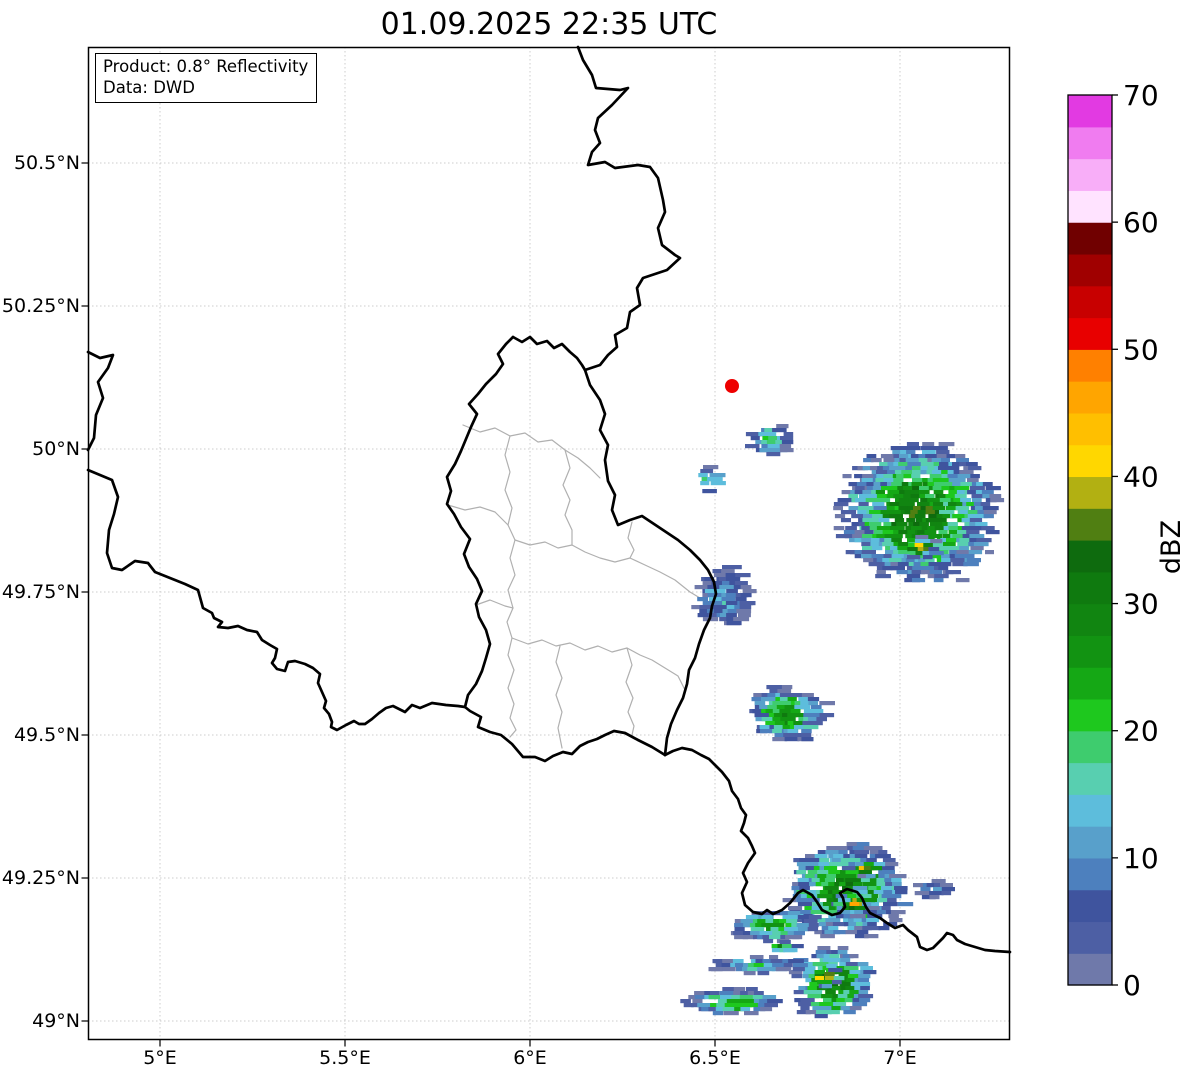 The width and height of the screenshot is (1202, 1081). I want to click on admin-border, so click(510, 488).